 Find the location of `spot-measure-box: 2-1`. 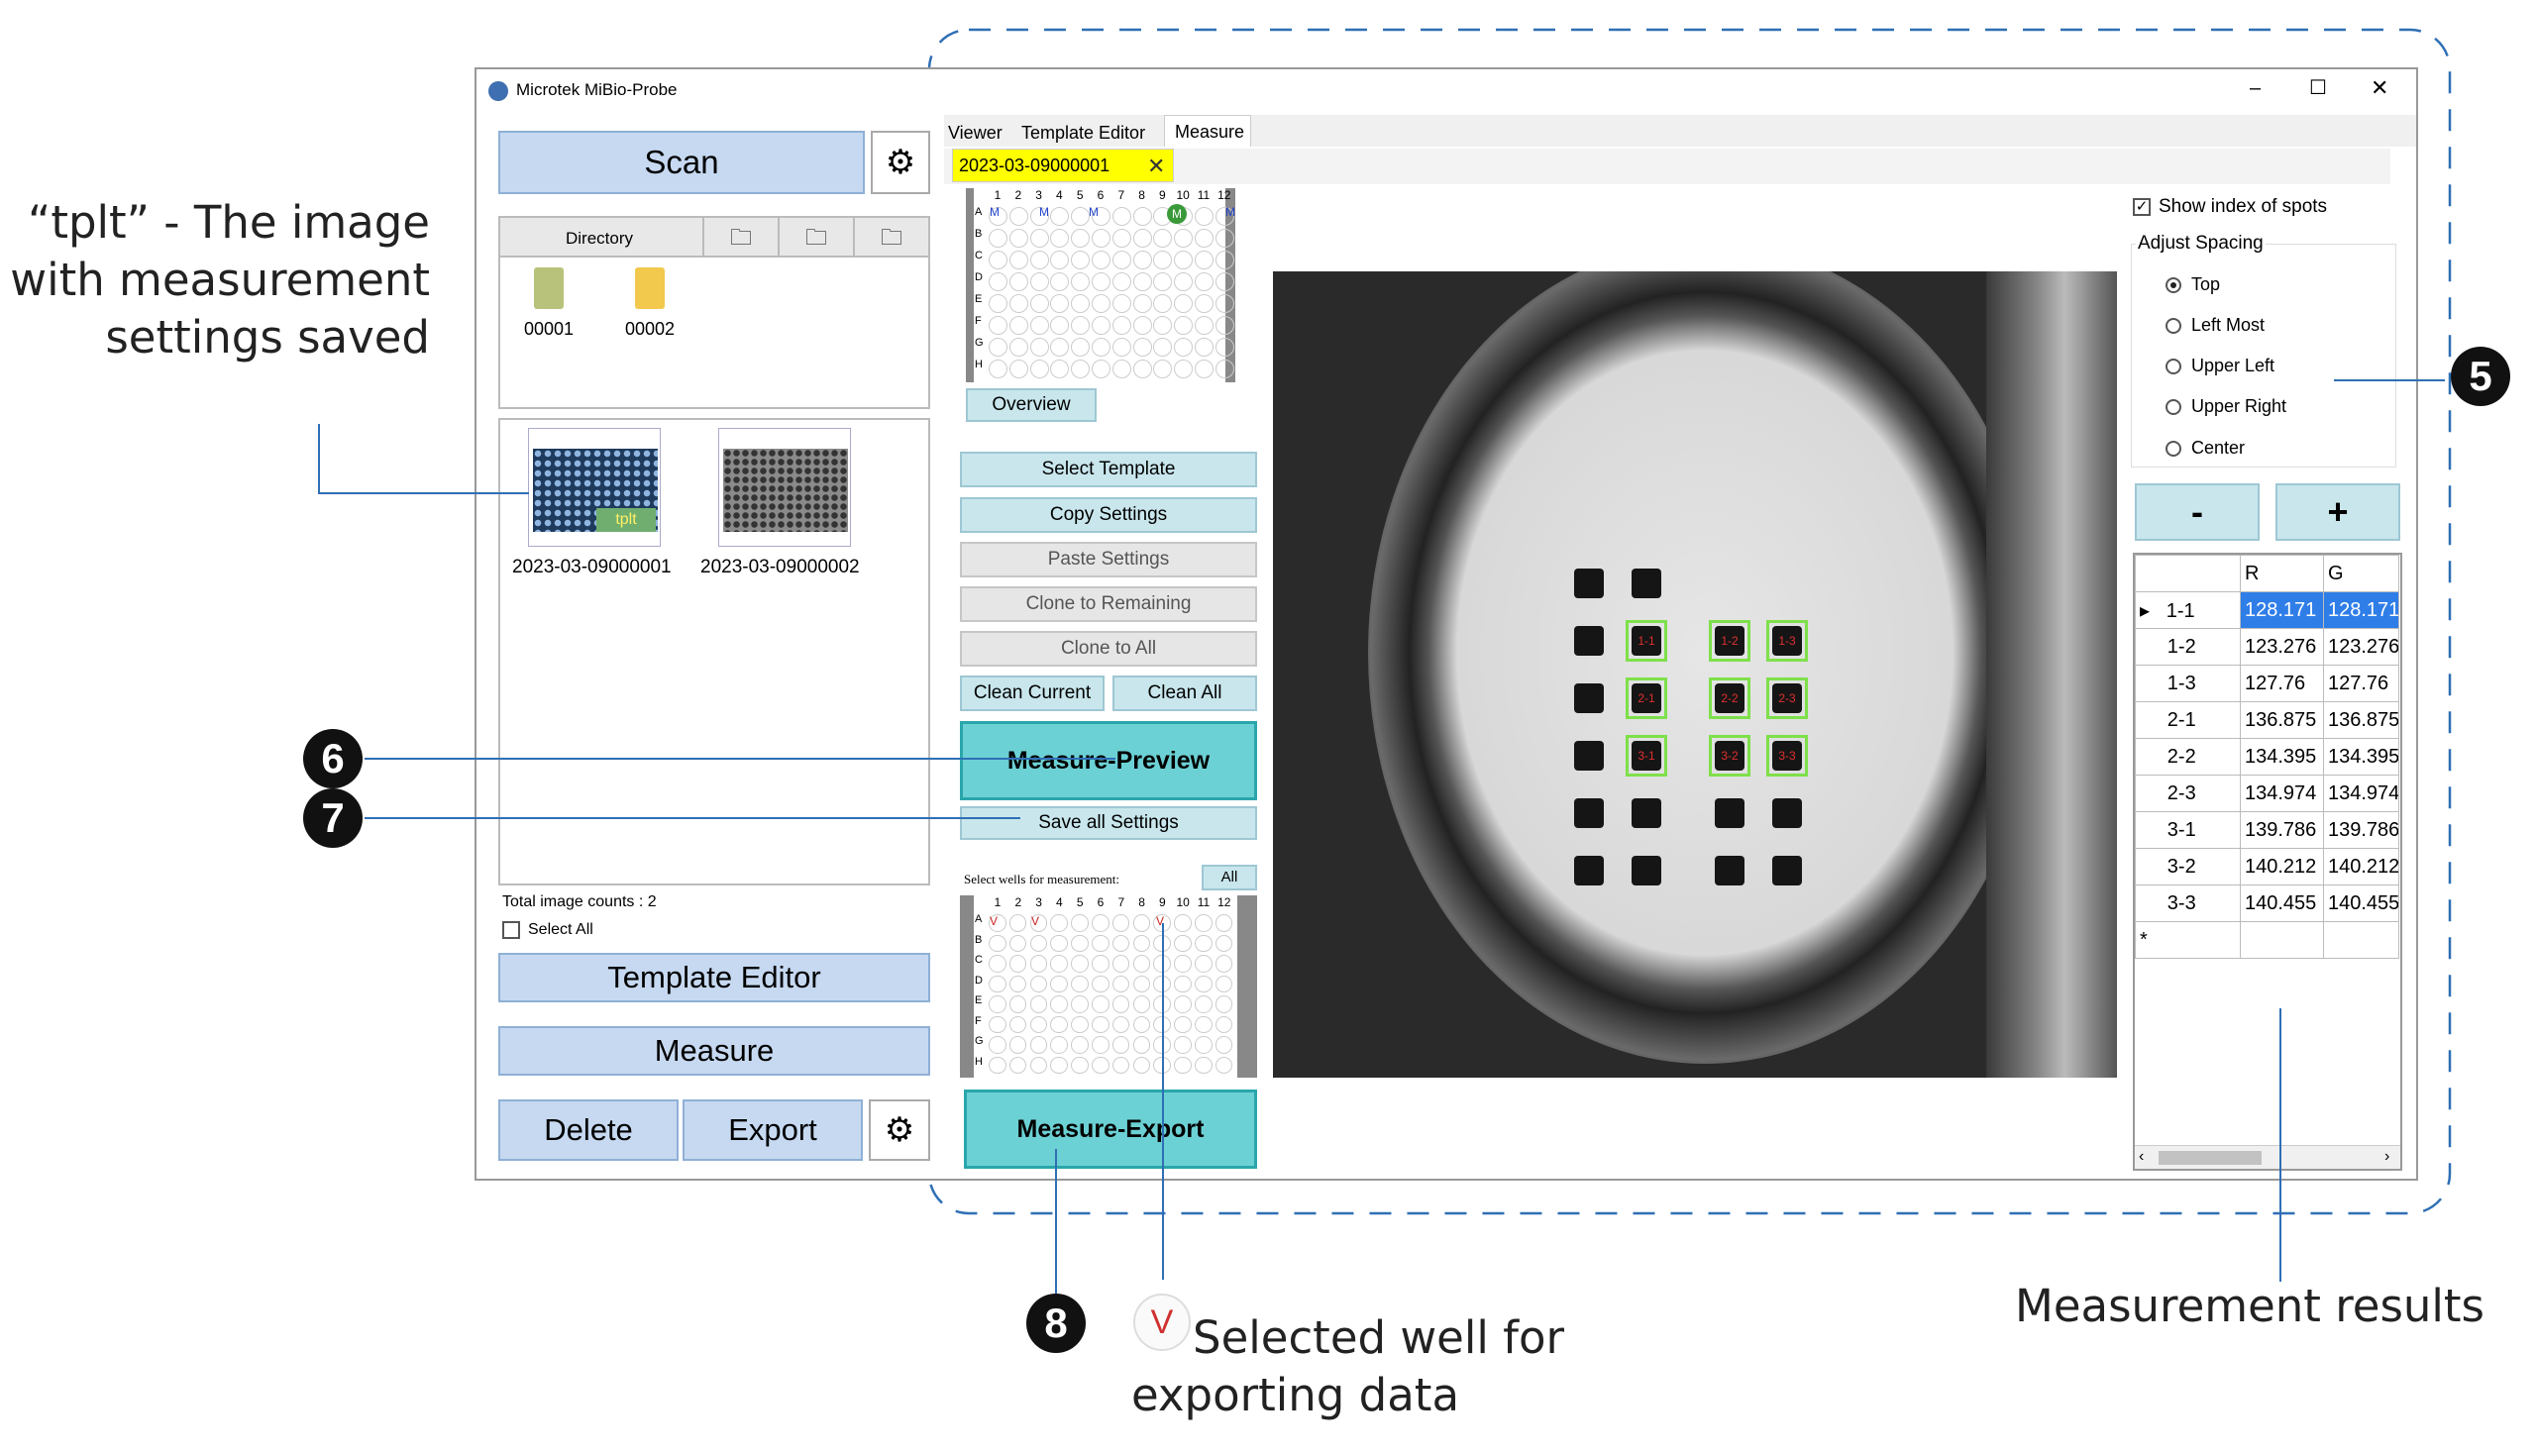

spot-measure-box: 2-1 is located at coordinates (1646, 698).